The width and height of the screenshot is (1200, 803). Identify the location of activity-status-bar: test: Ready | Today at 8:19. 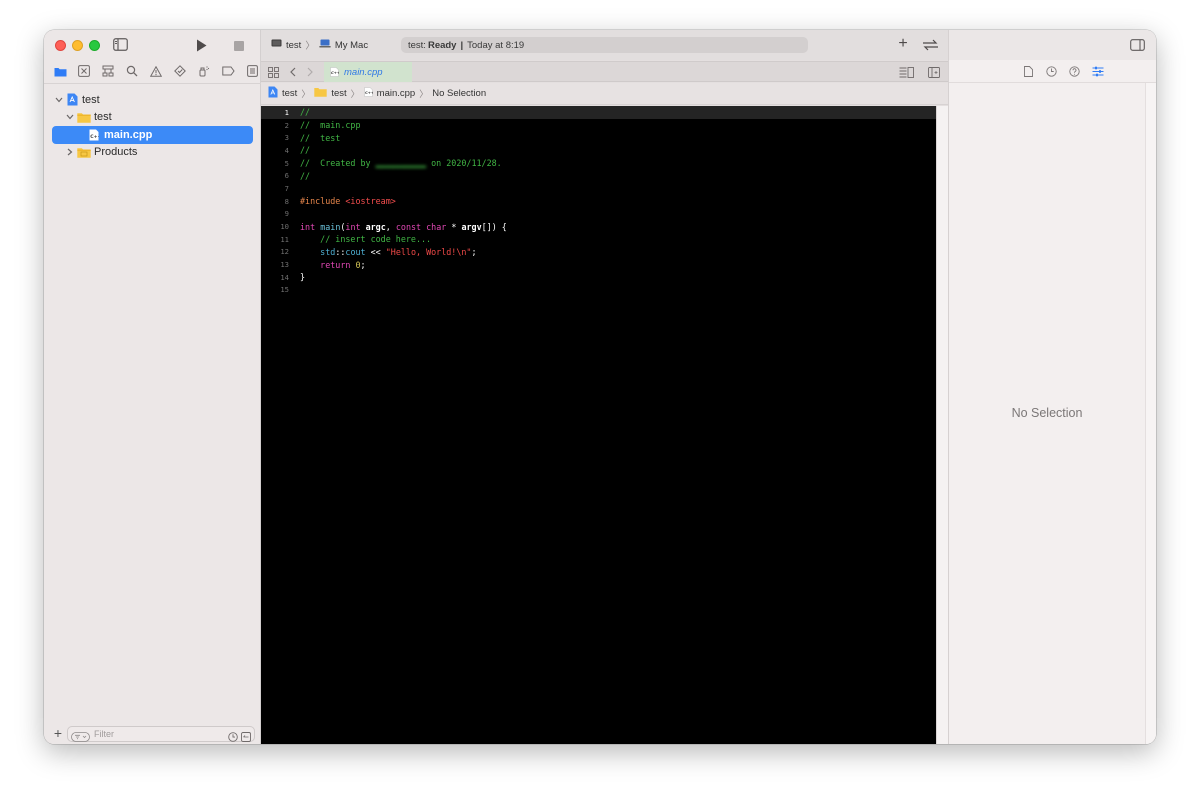
(604, 45).